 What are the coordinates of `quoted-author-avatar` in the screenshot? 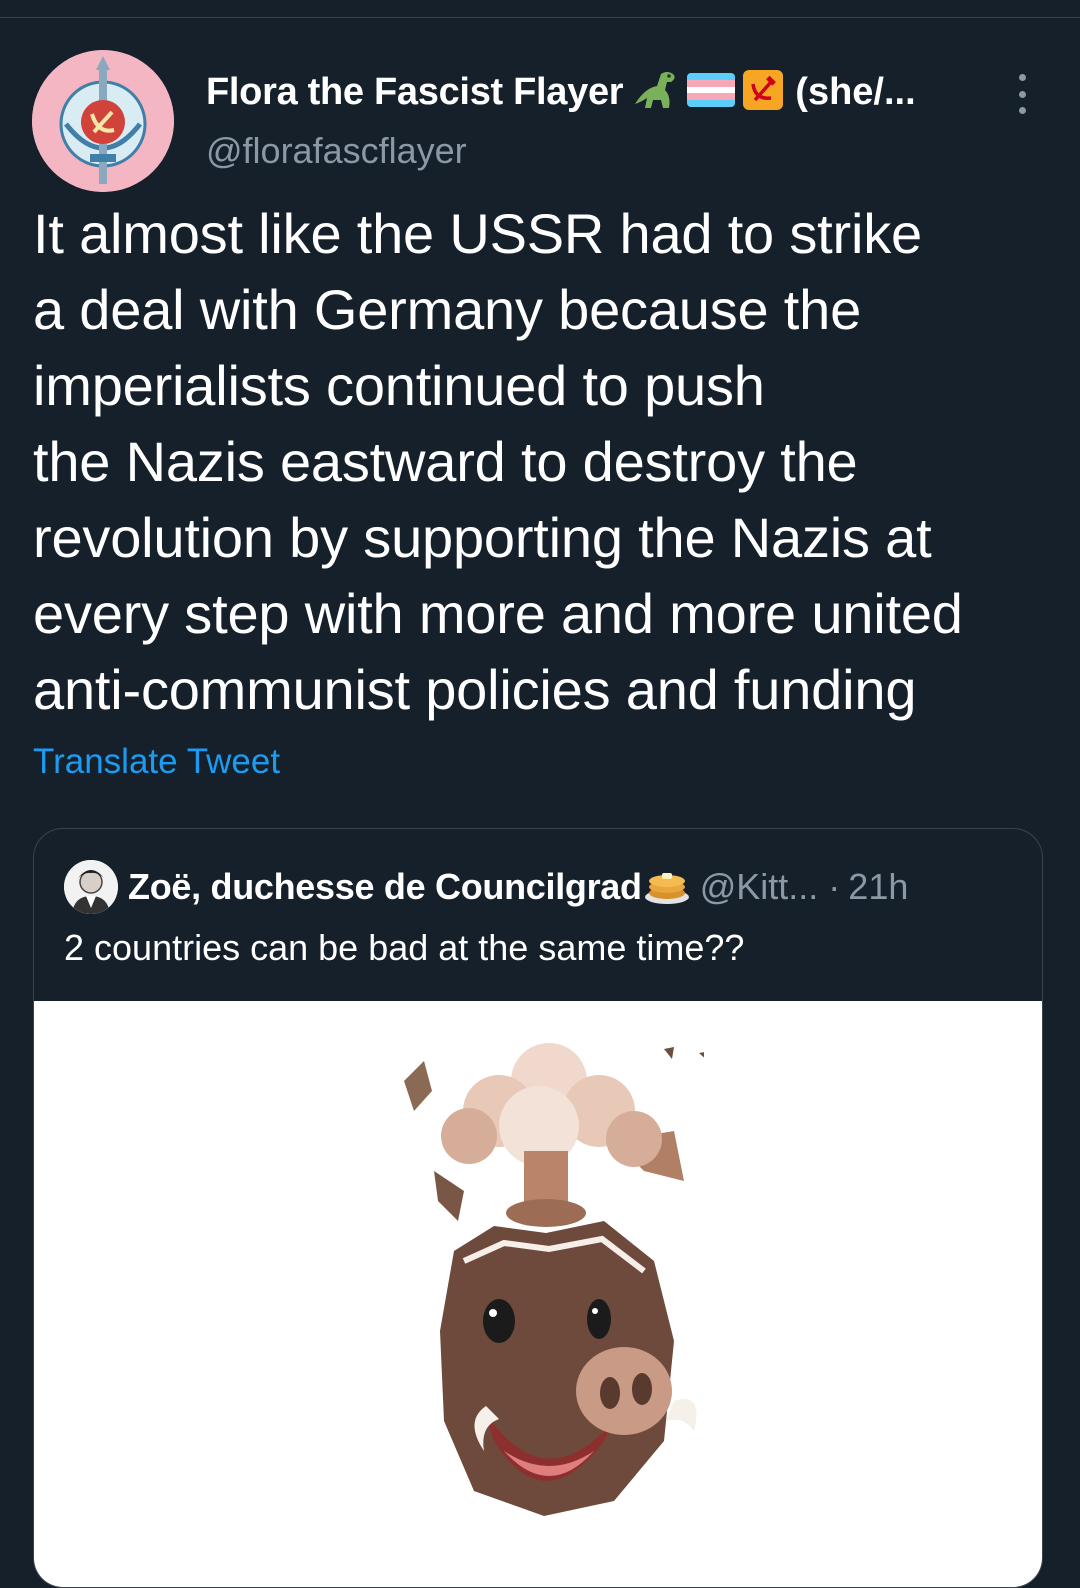 It's located at (91, 887).